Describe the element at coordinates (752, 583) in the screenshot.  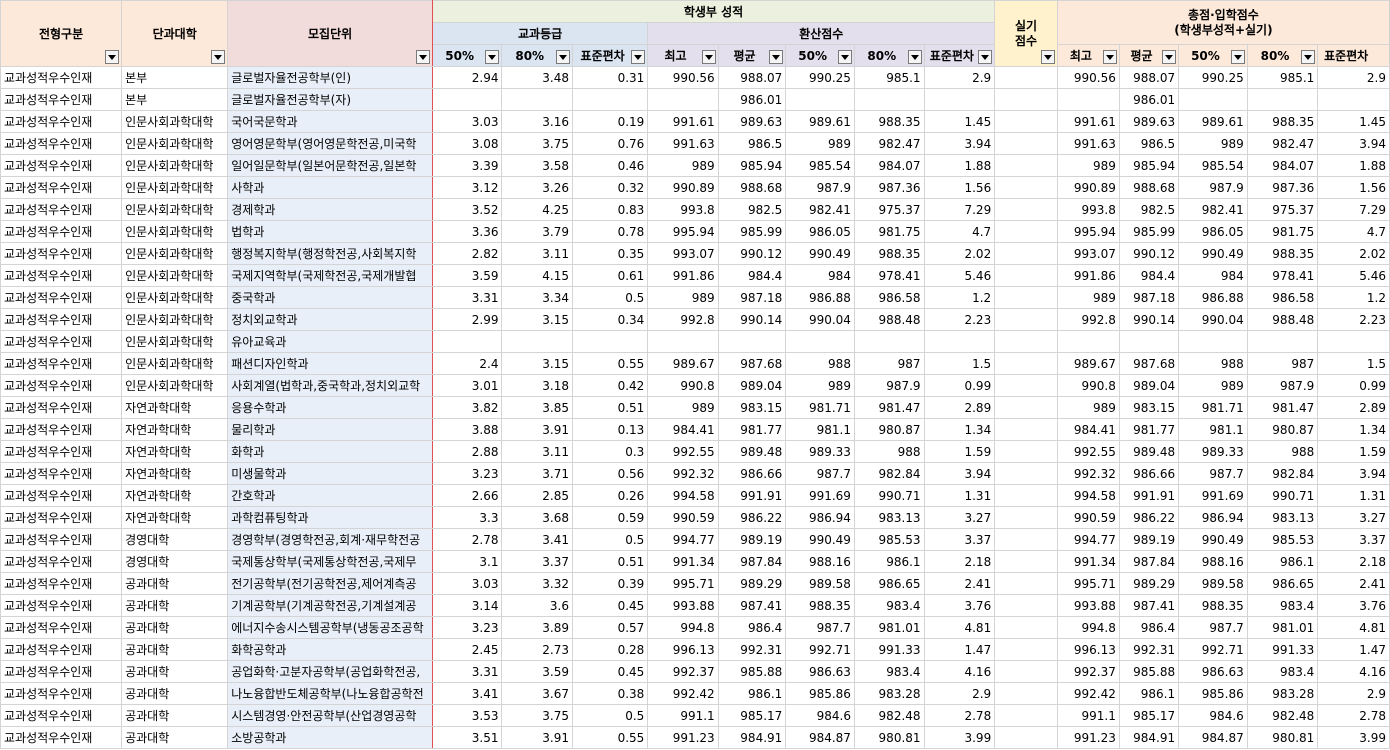
I see `table-cell: 989.29` at that location.